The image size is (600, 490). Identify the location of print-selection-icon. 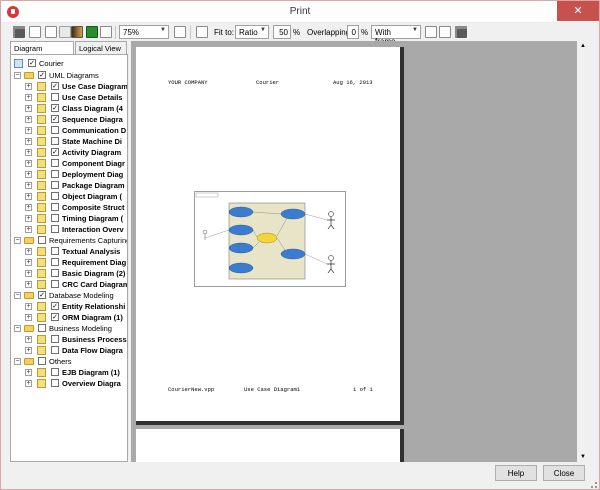
(65, 32).